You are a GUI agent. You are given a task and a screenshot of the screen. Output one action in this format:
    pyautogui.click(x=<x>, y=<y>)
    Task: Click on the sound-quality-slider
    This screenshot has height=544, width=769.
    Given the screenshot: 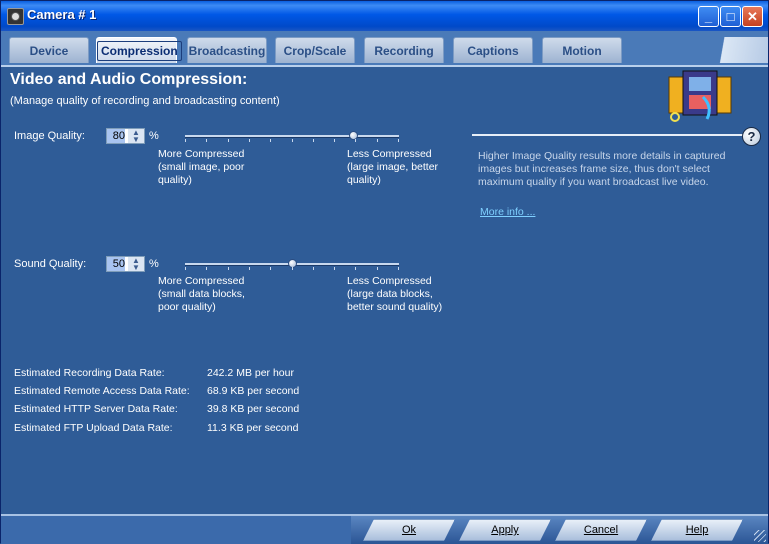 What is the action you would take?
    pyautogui.click(x=292, y=266)
    